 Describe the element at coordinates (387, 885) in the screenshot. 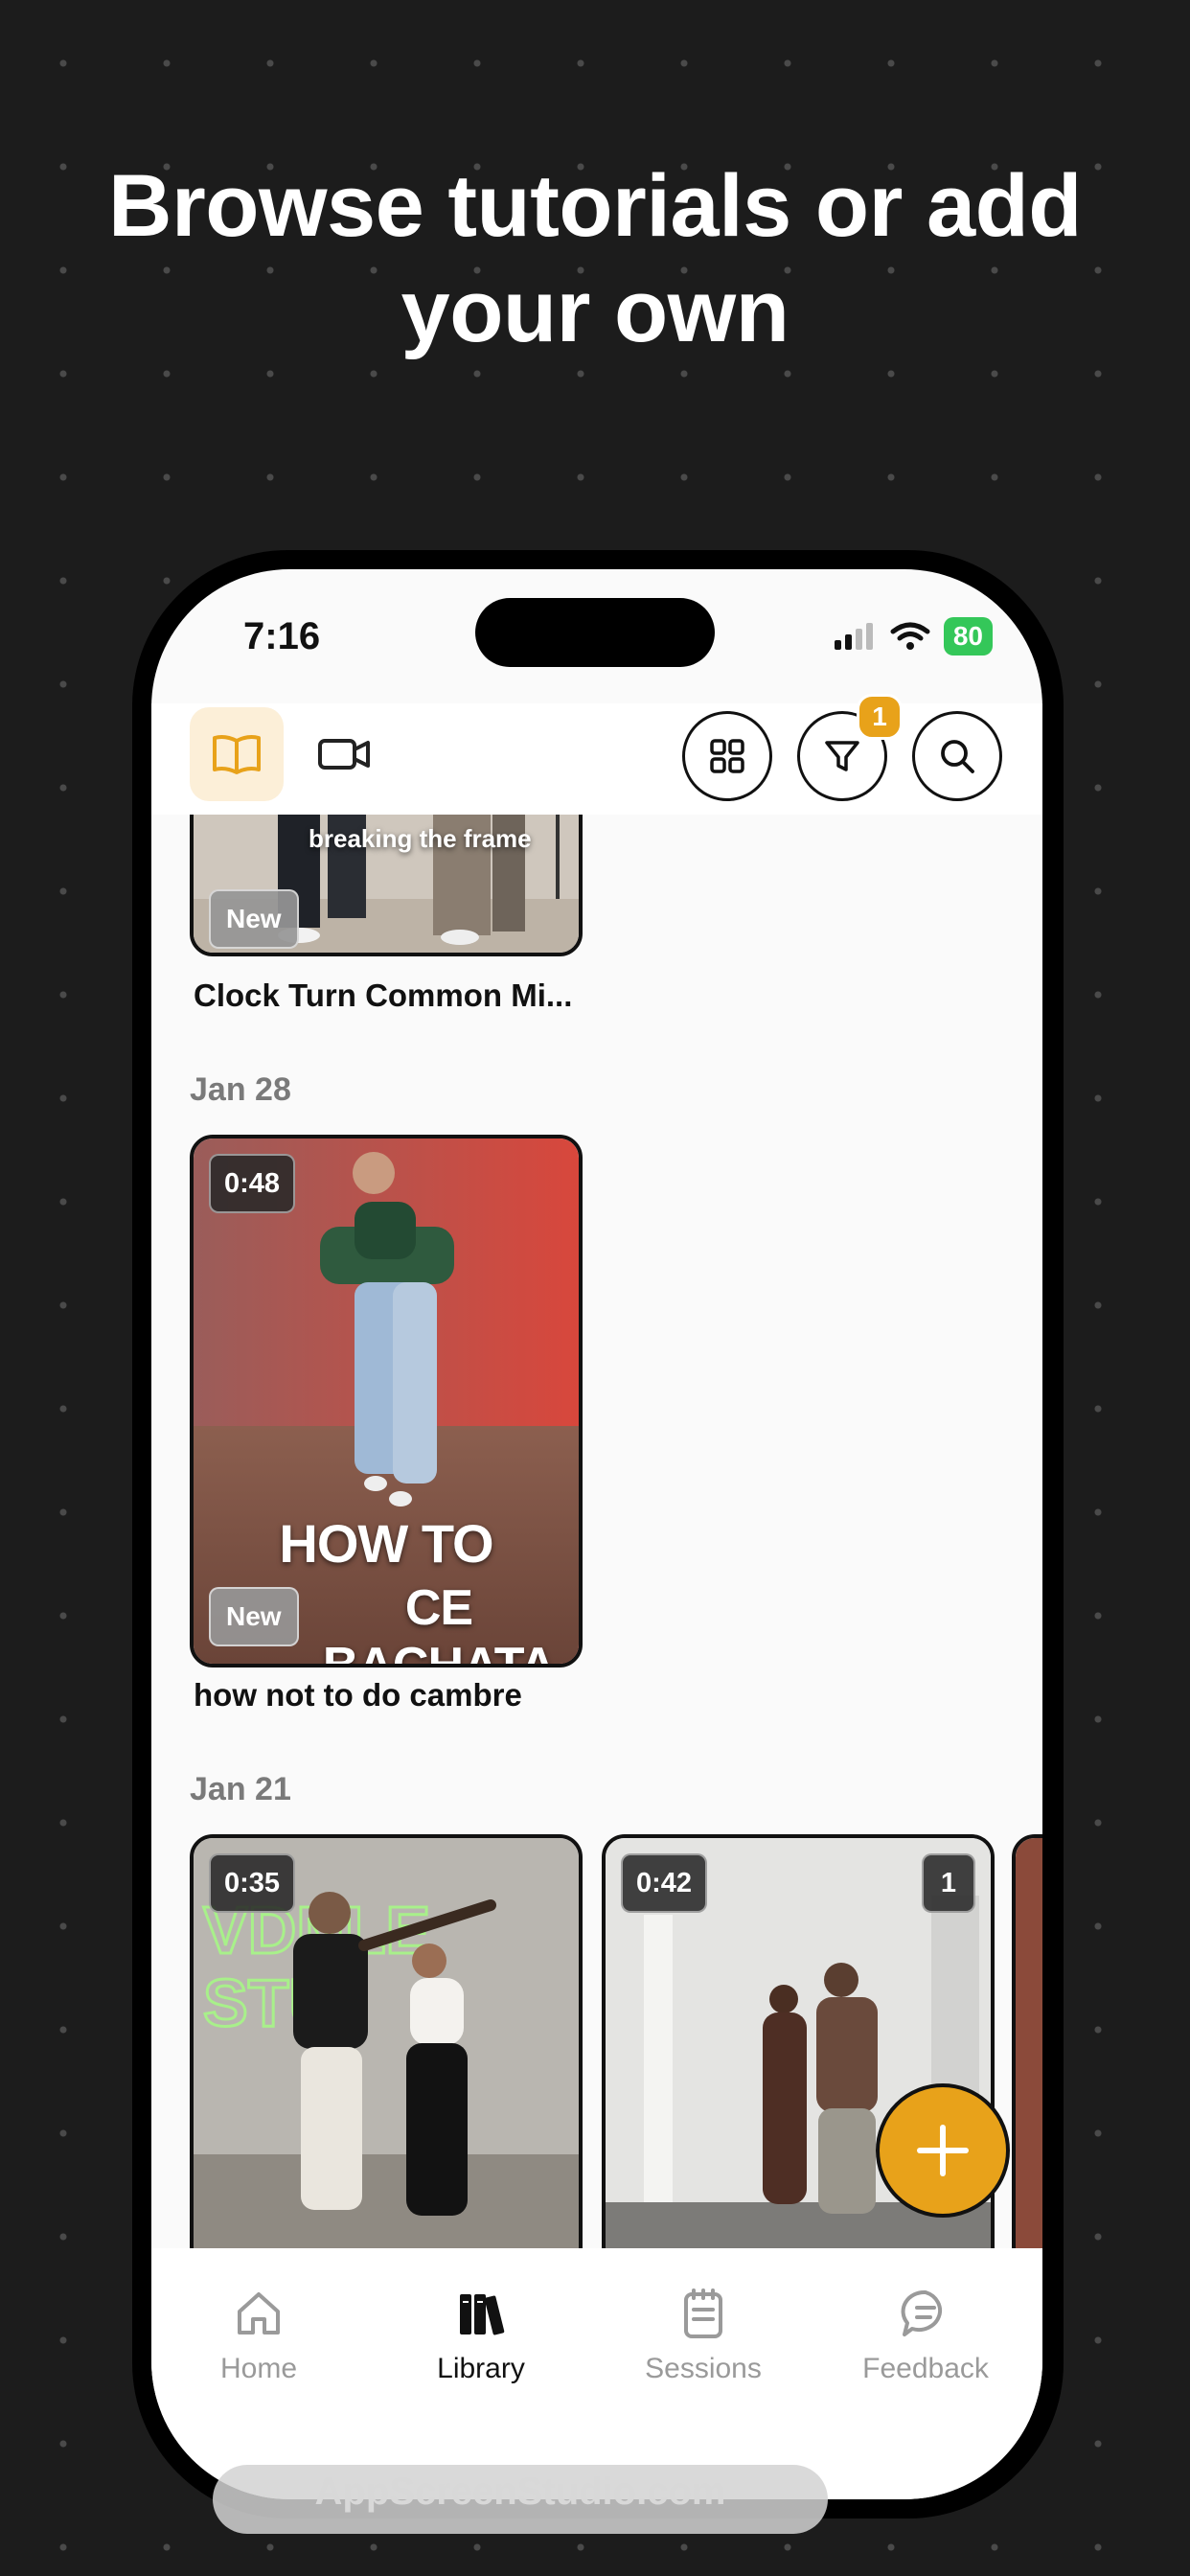

I see `video-card-clock-turn: breaking the frame New` at that location.